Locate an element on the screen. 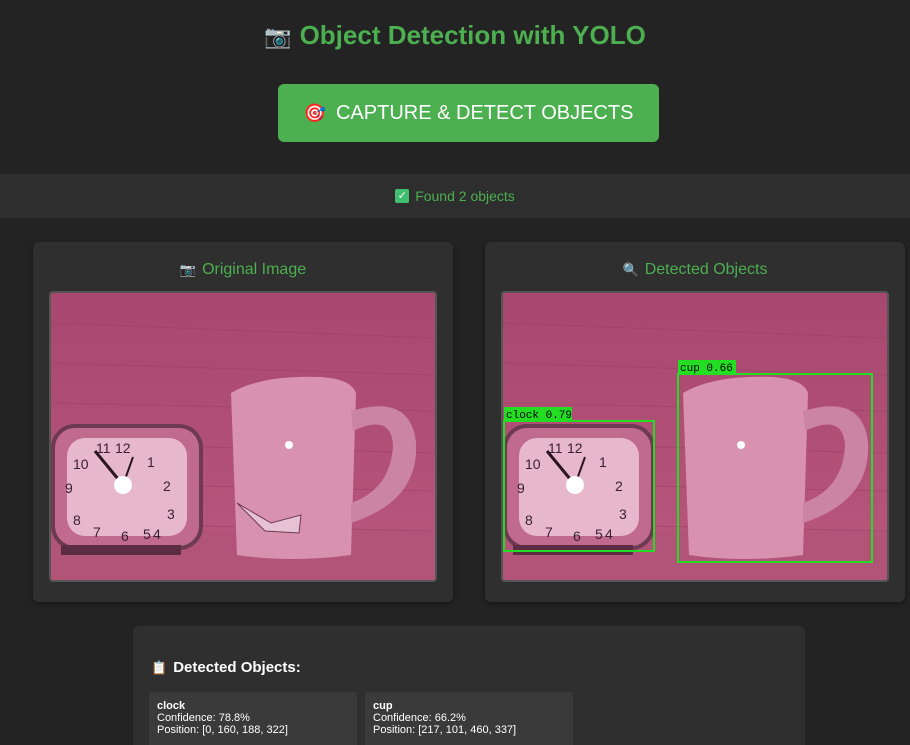 The image size is (910, 745). page-title: 📷 Object Detection with YOLO is located at coordinates (455, 35).